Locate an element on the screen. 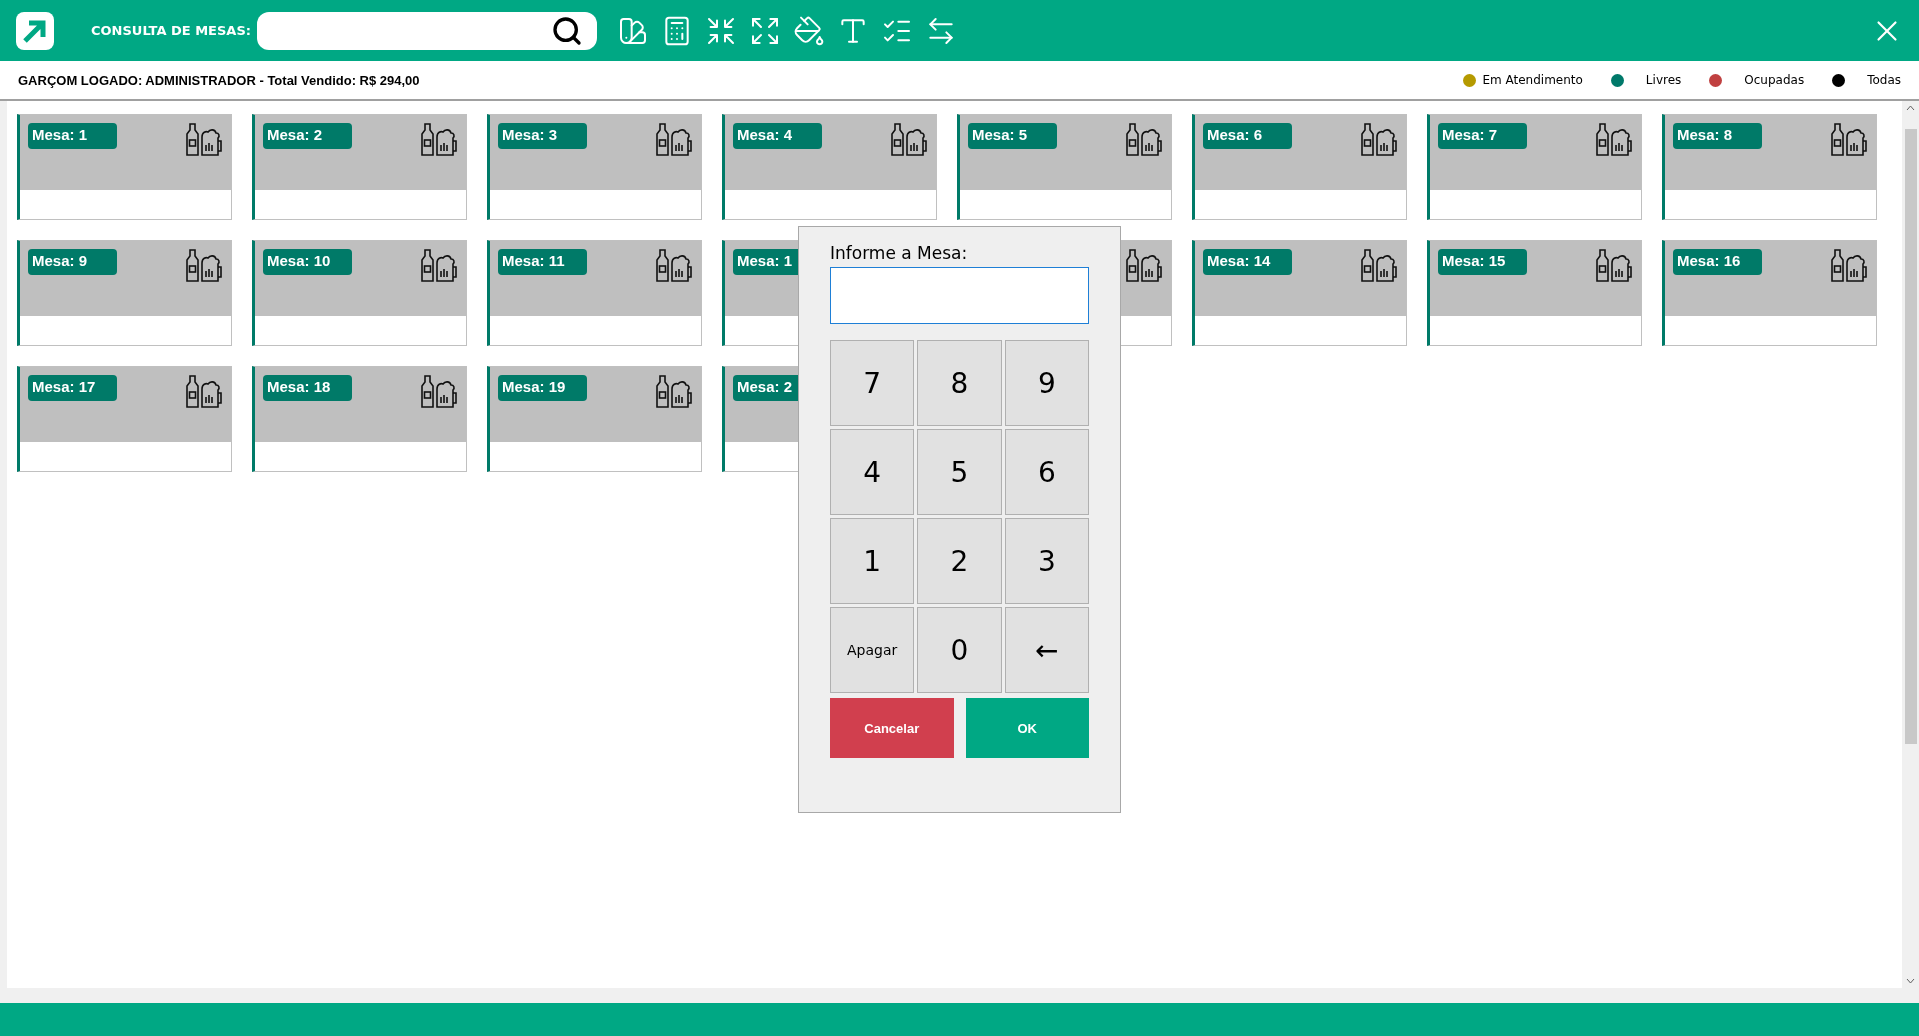 The width and height of the screenshot is (1919, 1036). search-field is located at coordinates (426, 30).